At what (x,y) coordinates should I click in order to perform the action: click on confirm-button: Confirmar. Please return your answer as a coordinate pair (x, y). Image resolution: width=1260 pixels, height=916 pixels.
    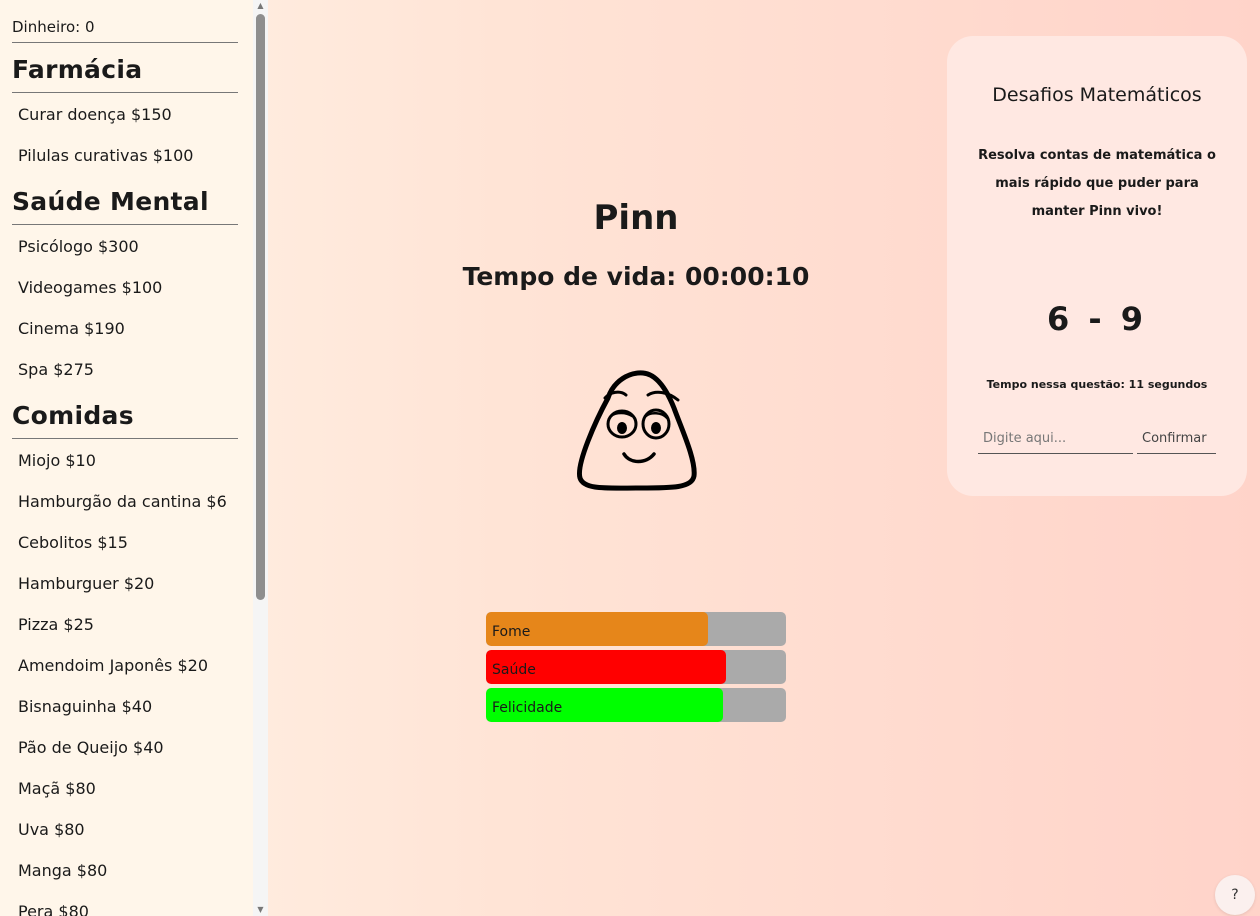
    Looking at the image, I should click on (1176, 439).